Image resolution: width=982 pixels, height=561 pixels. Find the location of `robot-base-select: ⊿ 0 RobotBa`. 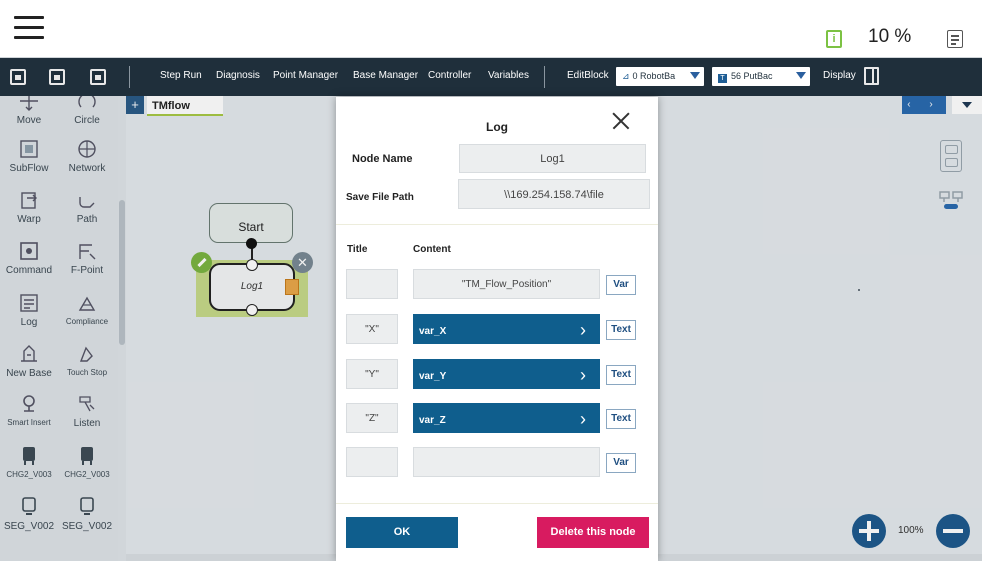

robot-base-select: ⊿ 0 RobotBa is located at coordinates (660, 76).